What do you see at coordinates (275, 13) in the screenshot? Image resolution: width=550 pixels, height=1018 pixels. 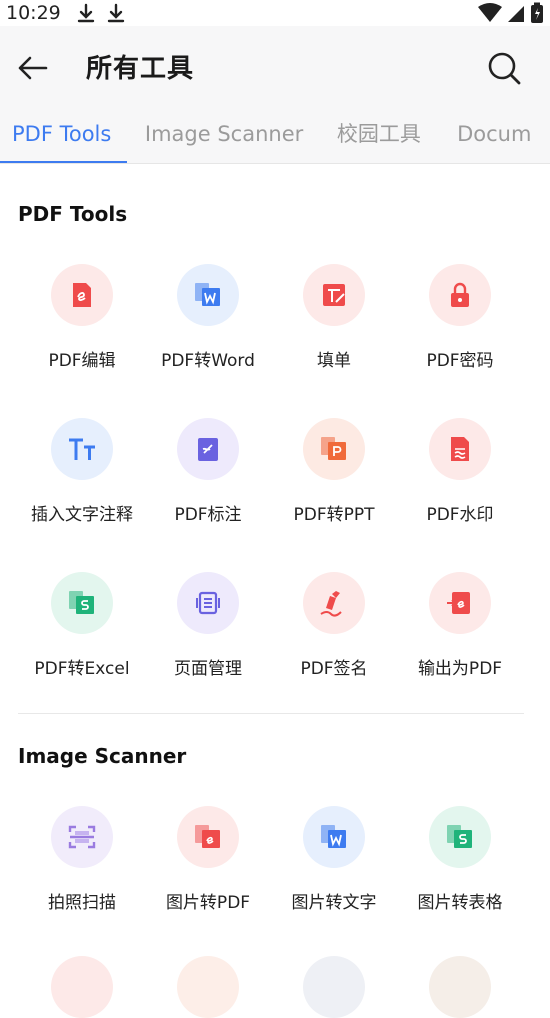 I see `status-bar: 10:29` at bounding box center [275, 13].